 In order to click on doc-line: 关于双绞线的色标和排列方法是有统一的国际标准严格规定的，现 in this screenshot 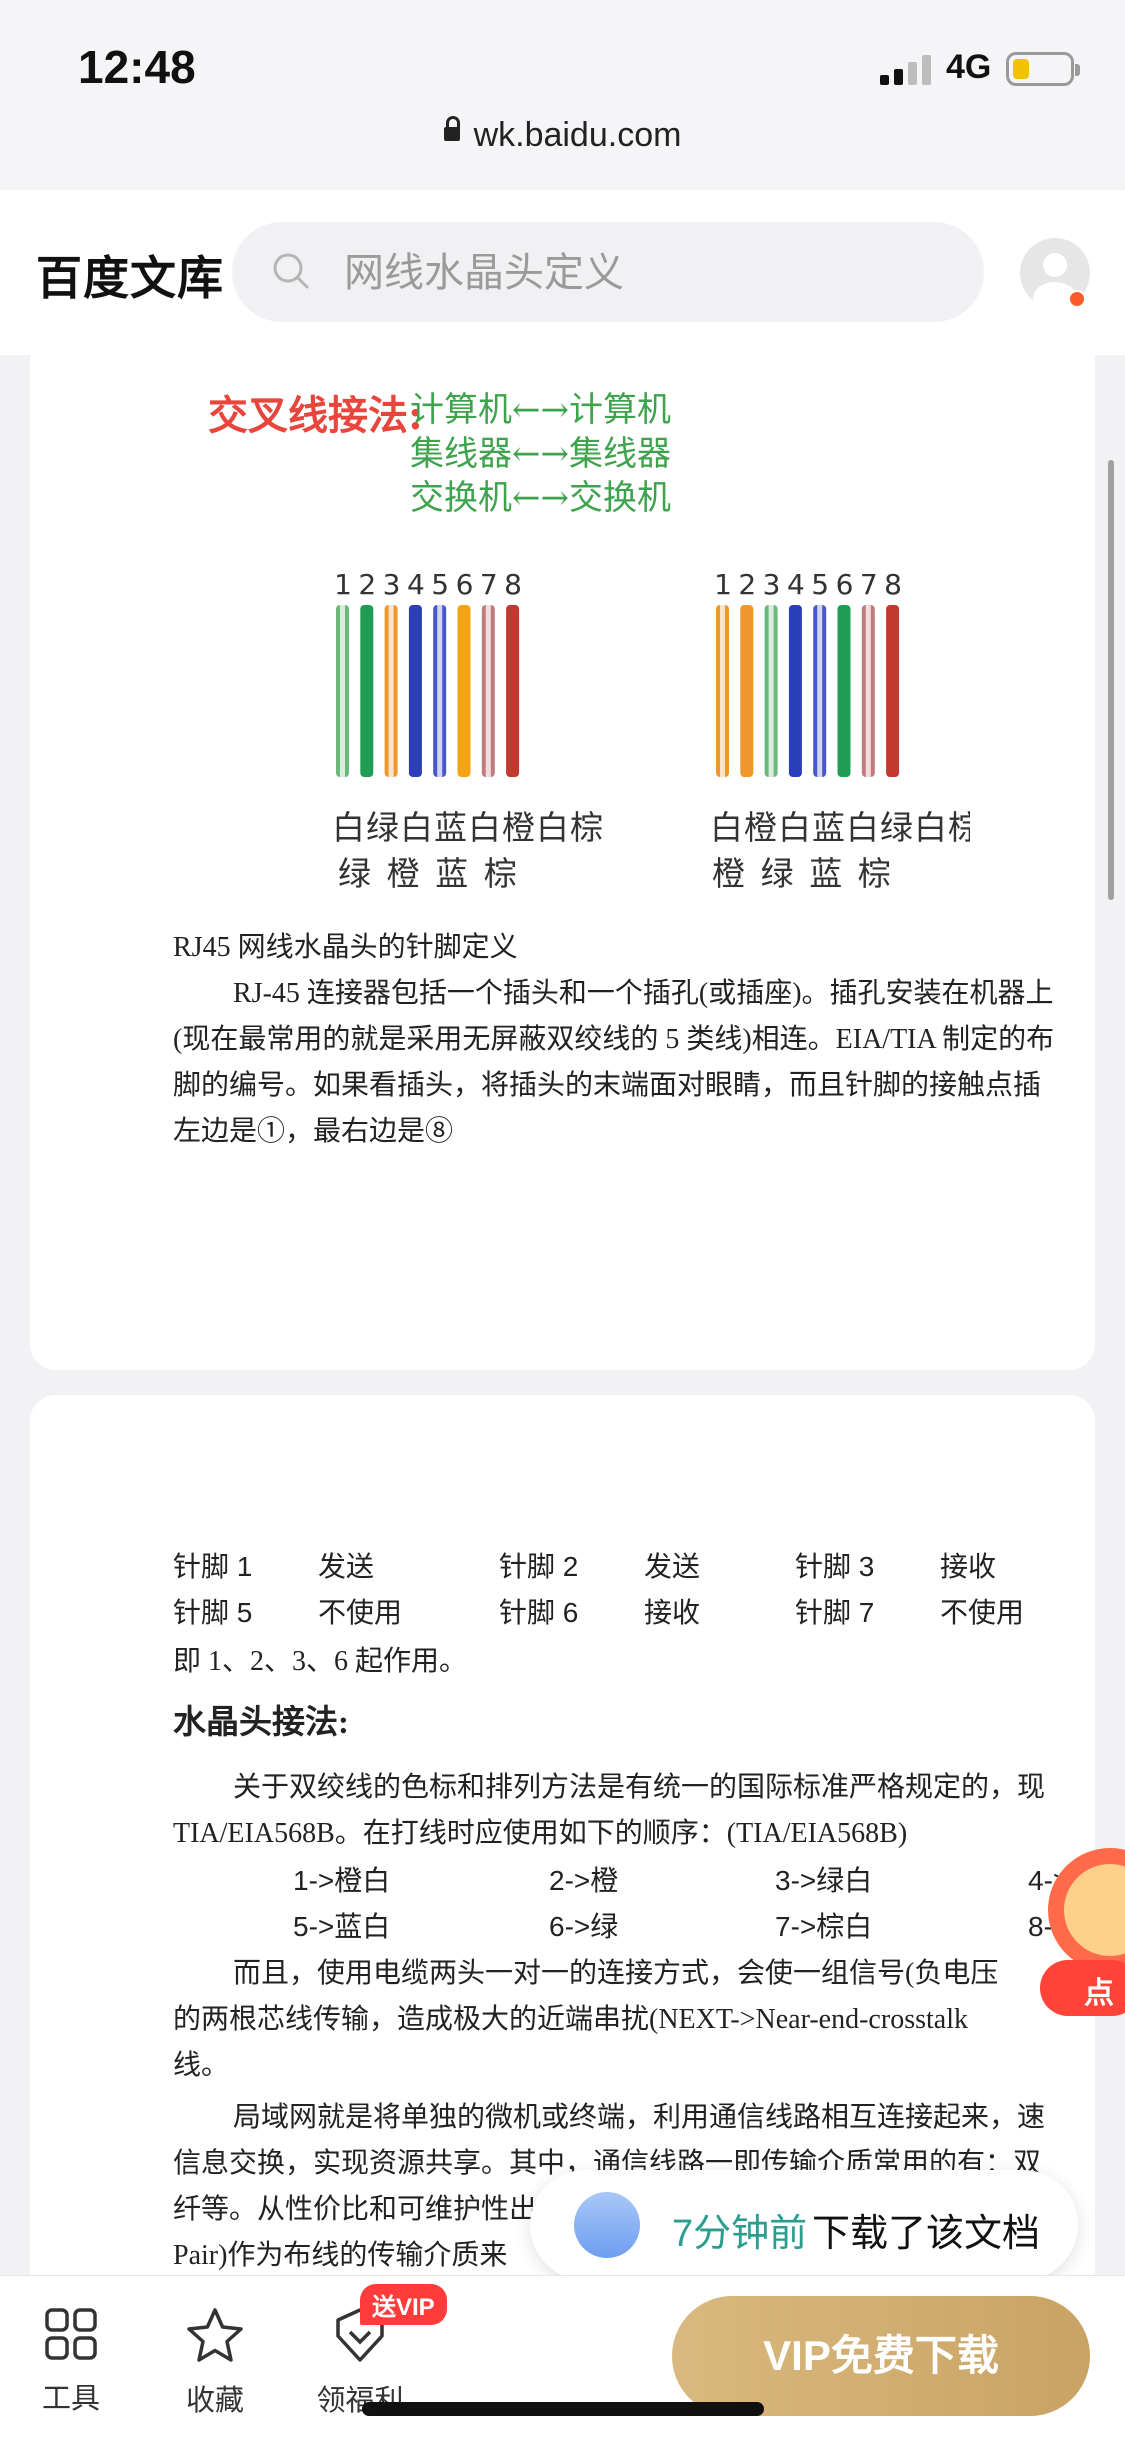, I will do `click(639, 1787)`.